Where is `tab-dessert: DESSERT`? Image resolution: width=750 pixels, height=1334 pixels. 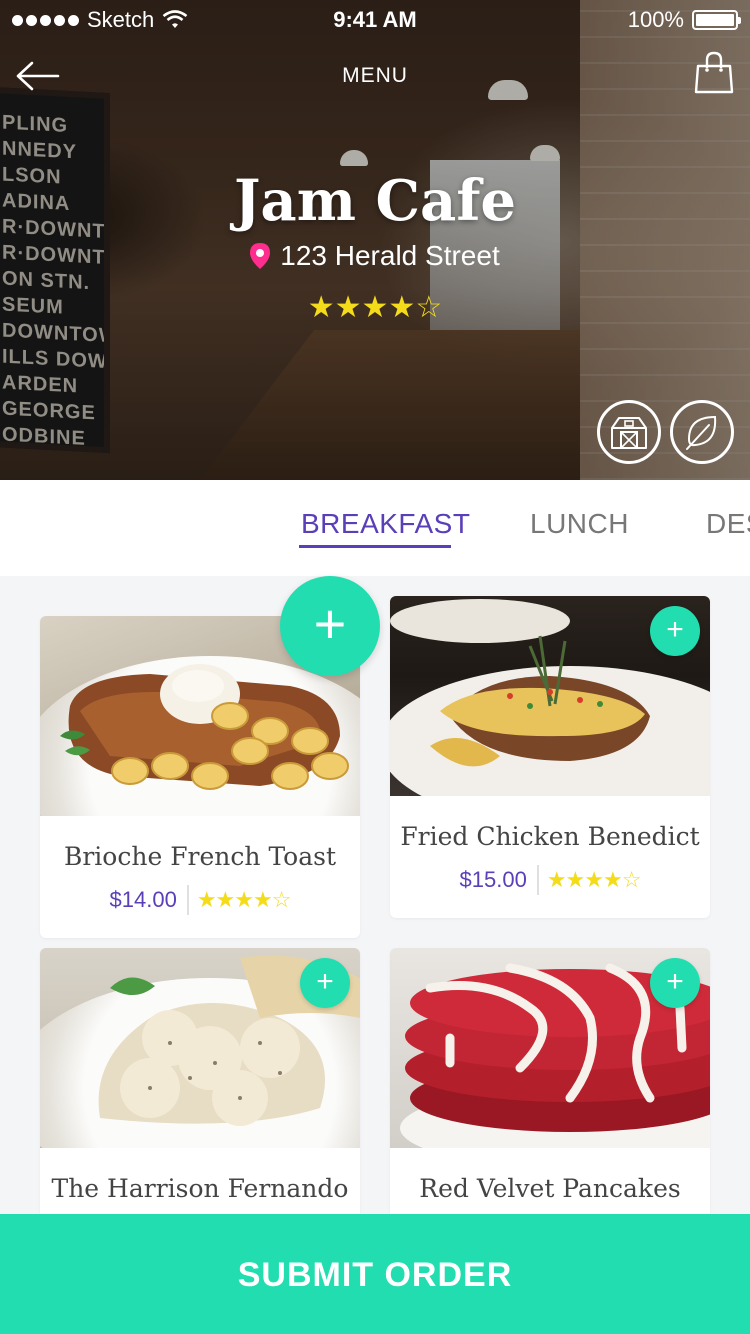
tab-dessert: DESSERT is located at coordinates (728, 524).